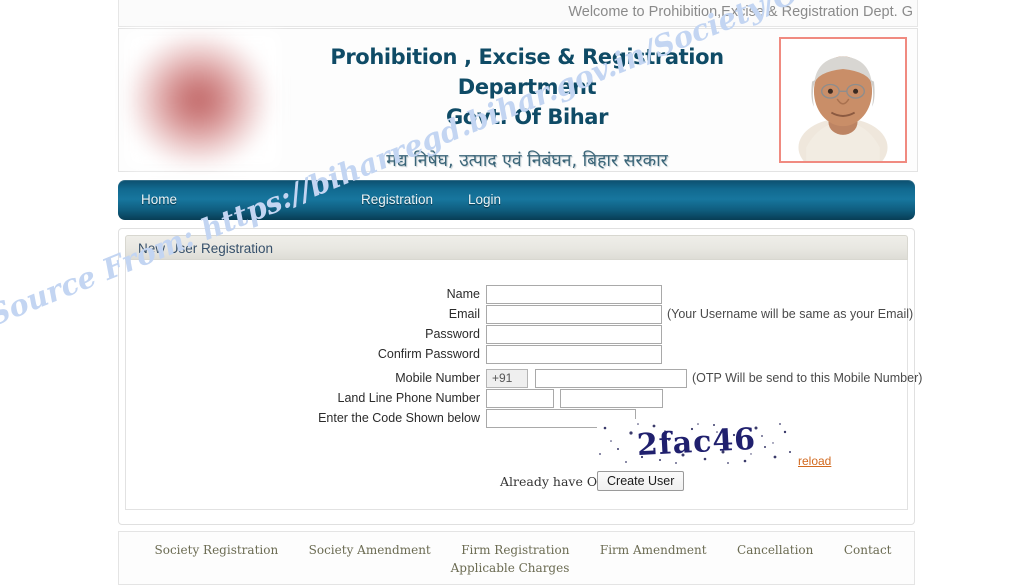  What do you see at coordinates (641, 481) in the screenshot?
I see `create-user-button: Create User` at bounding box center [641, 481].